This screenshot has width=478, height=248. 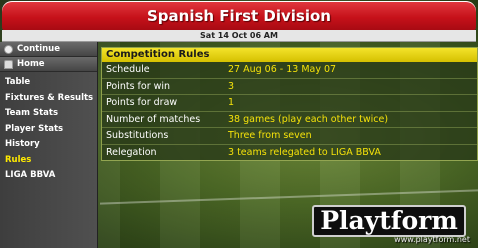 I want to click on page-title: Spanish First Division, so click(x=239, y=16).